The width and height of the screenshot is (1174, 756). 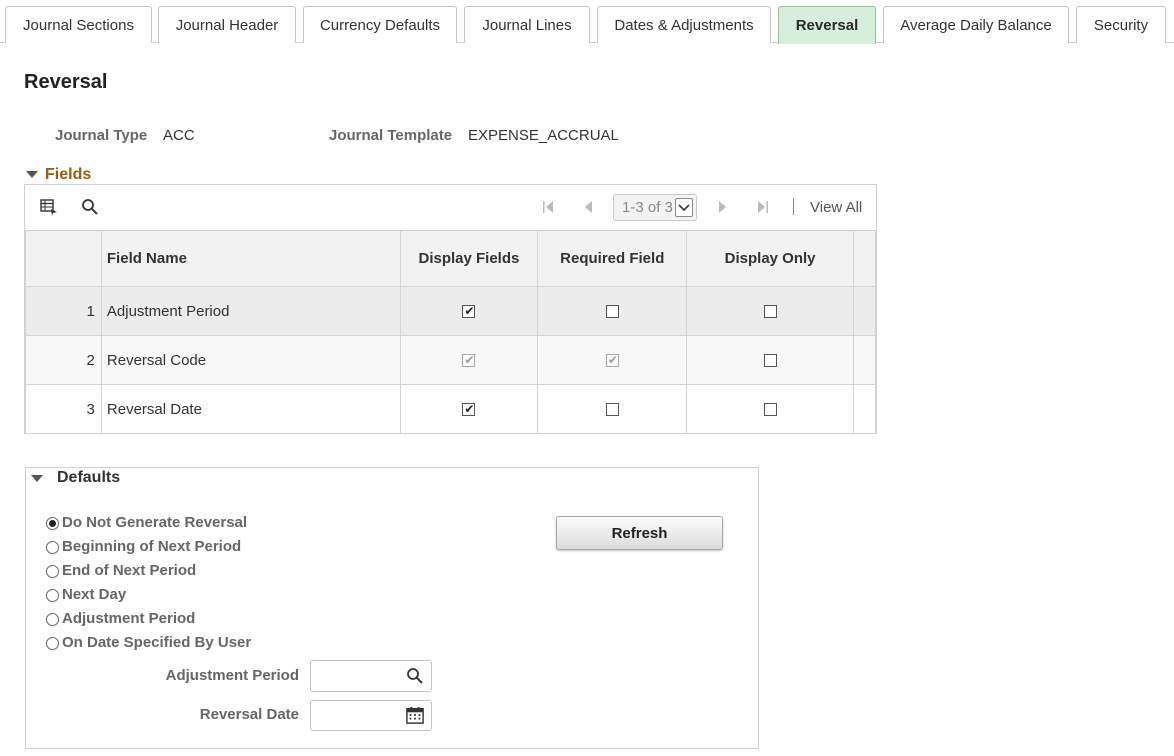 I want to click on tab-label: Average Daily Balance, so click(x=976, y=25).